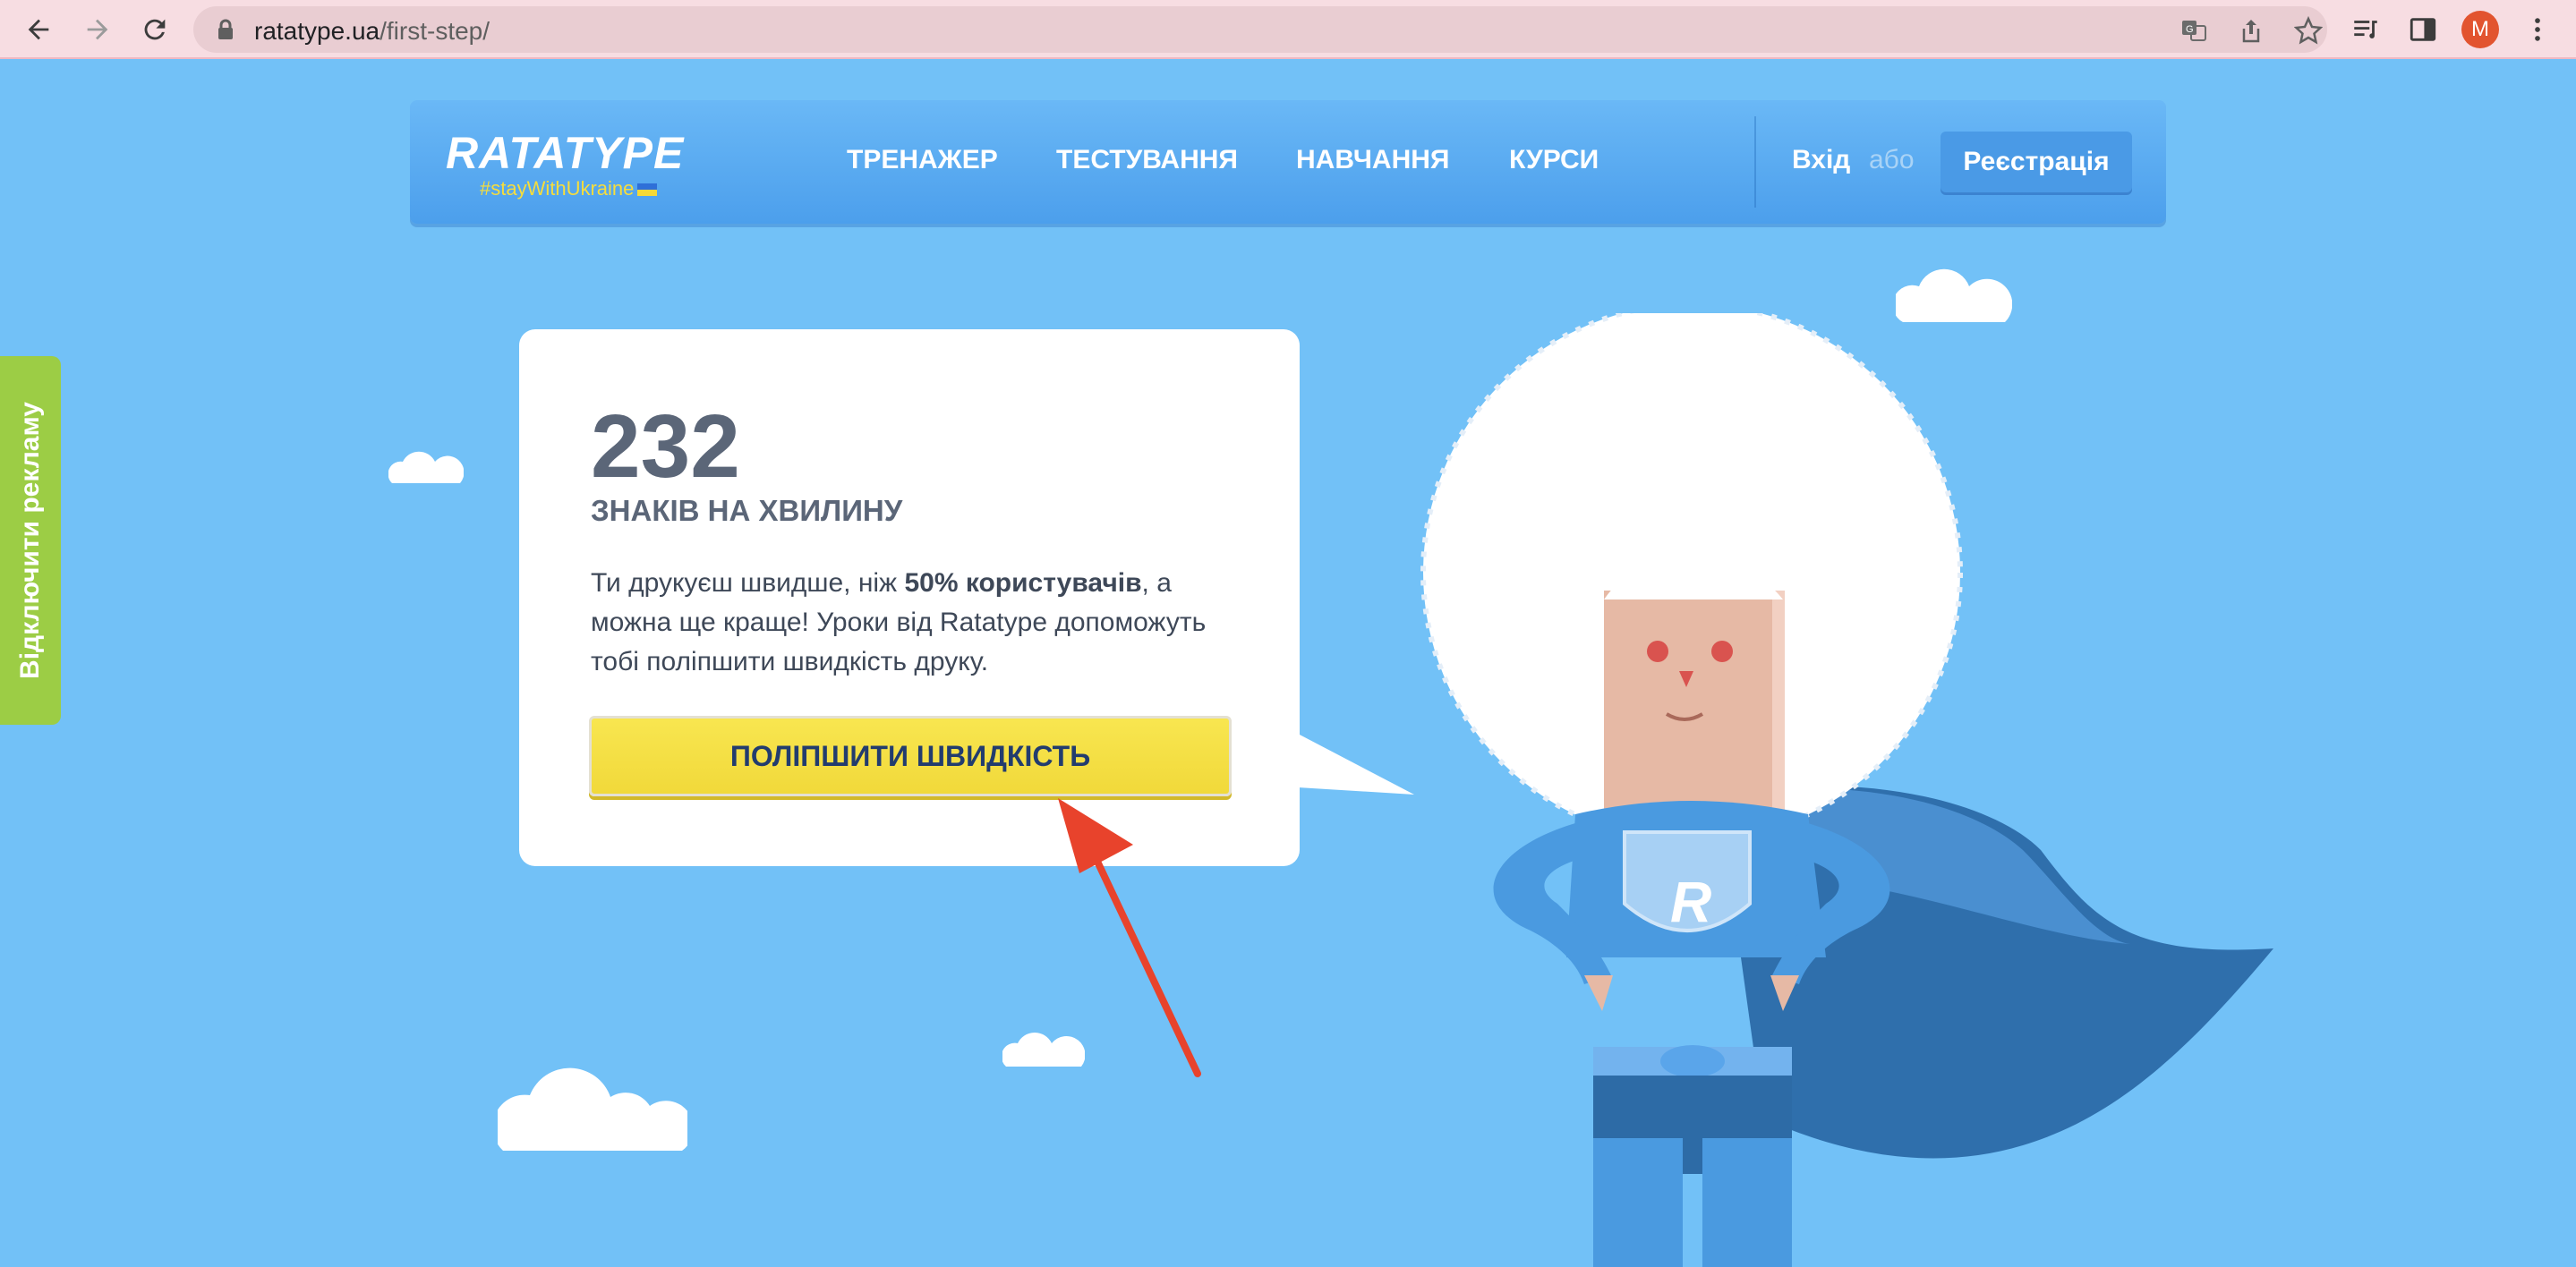  What do you see at coordinates (748, 583) in the screenshot?
I see `speed-description-part: Ти друкуєш швидше, ніж` at bounding box center [748, 583].